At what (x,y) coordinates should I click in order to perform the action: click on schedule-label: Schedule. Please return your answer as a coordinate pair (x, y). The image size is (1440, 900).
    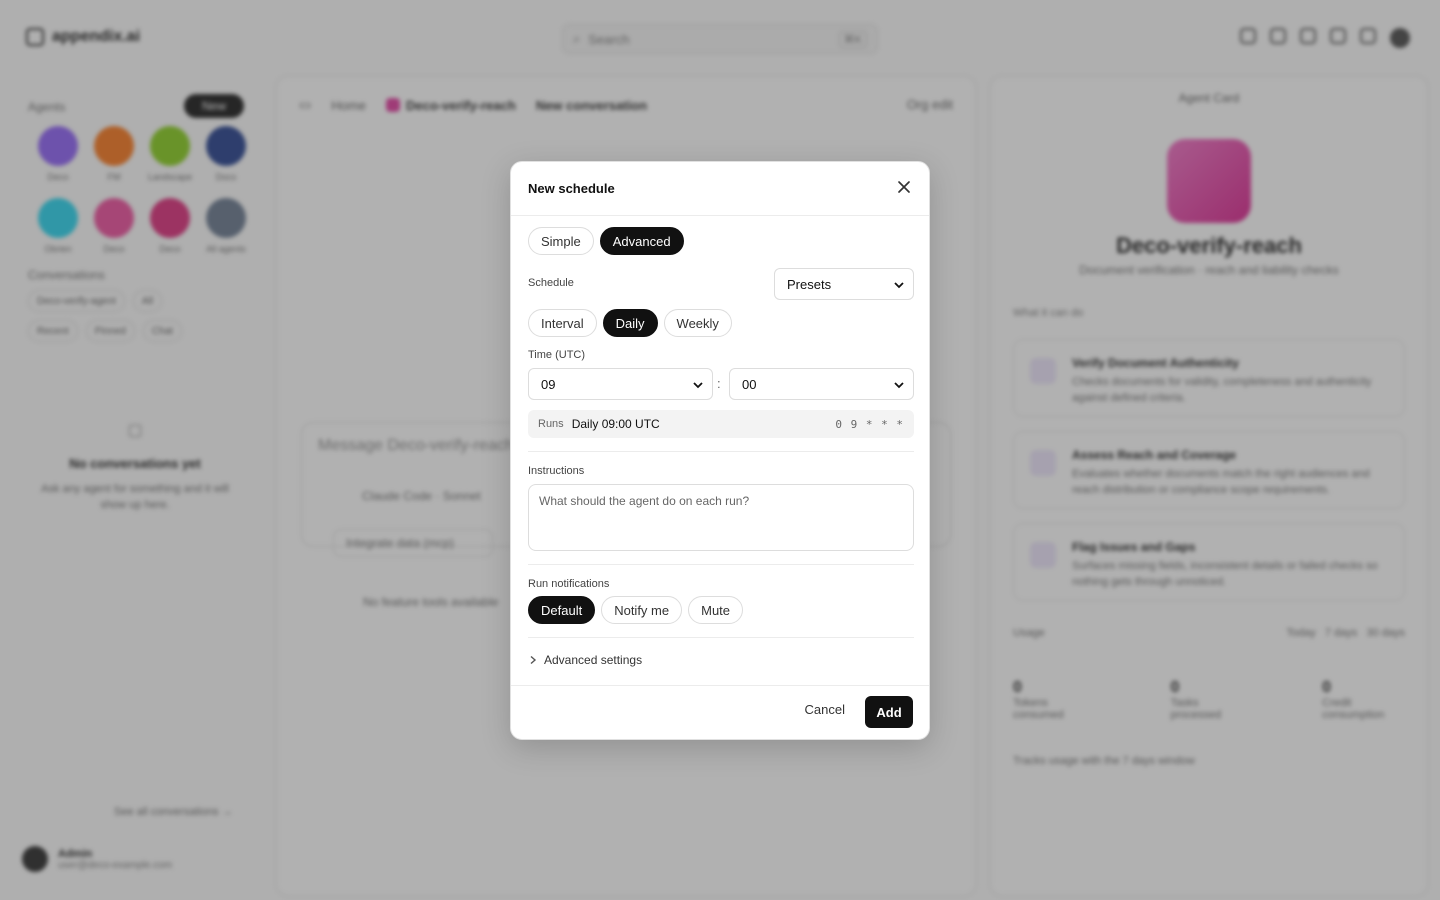
    Looking at the image, I should click on (551, 283).